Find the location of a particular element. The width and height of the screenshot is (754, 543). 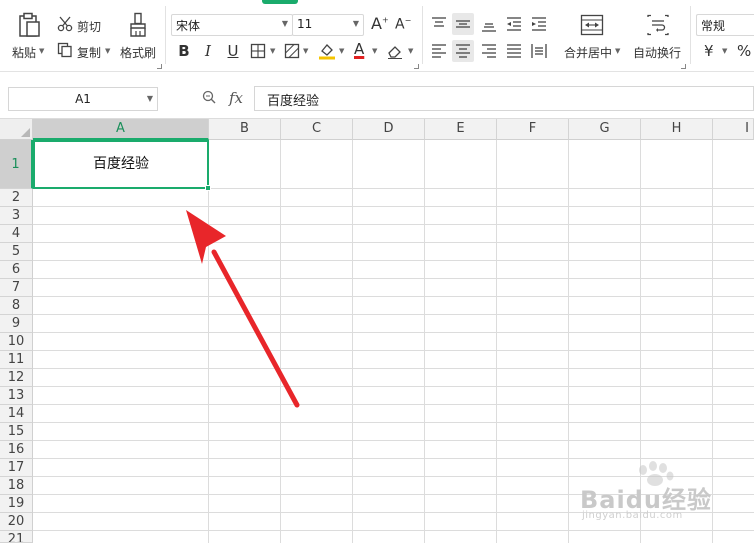

justify-icon is located at coordinates (514, 51).